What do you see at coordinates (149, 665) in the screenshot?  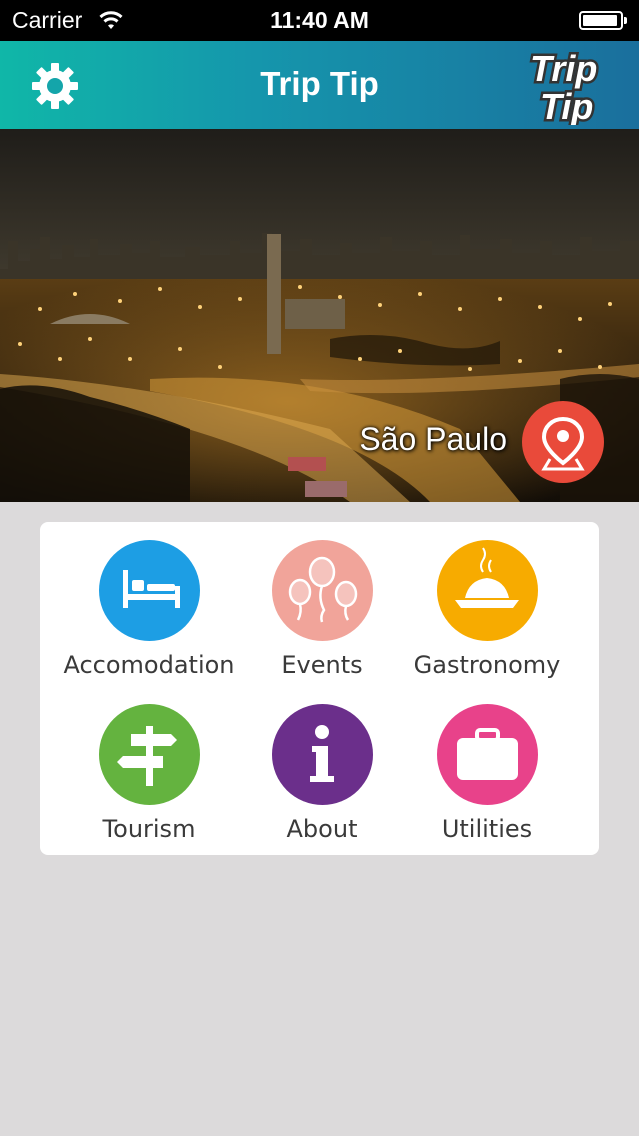 I see `accomodation-label: Accomodation` at bounding box center [149, 665].